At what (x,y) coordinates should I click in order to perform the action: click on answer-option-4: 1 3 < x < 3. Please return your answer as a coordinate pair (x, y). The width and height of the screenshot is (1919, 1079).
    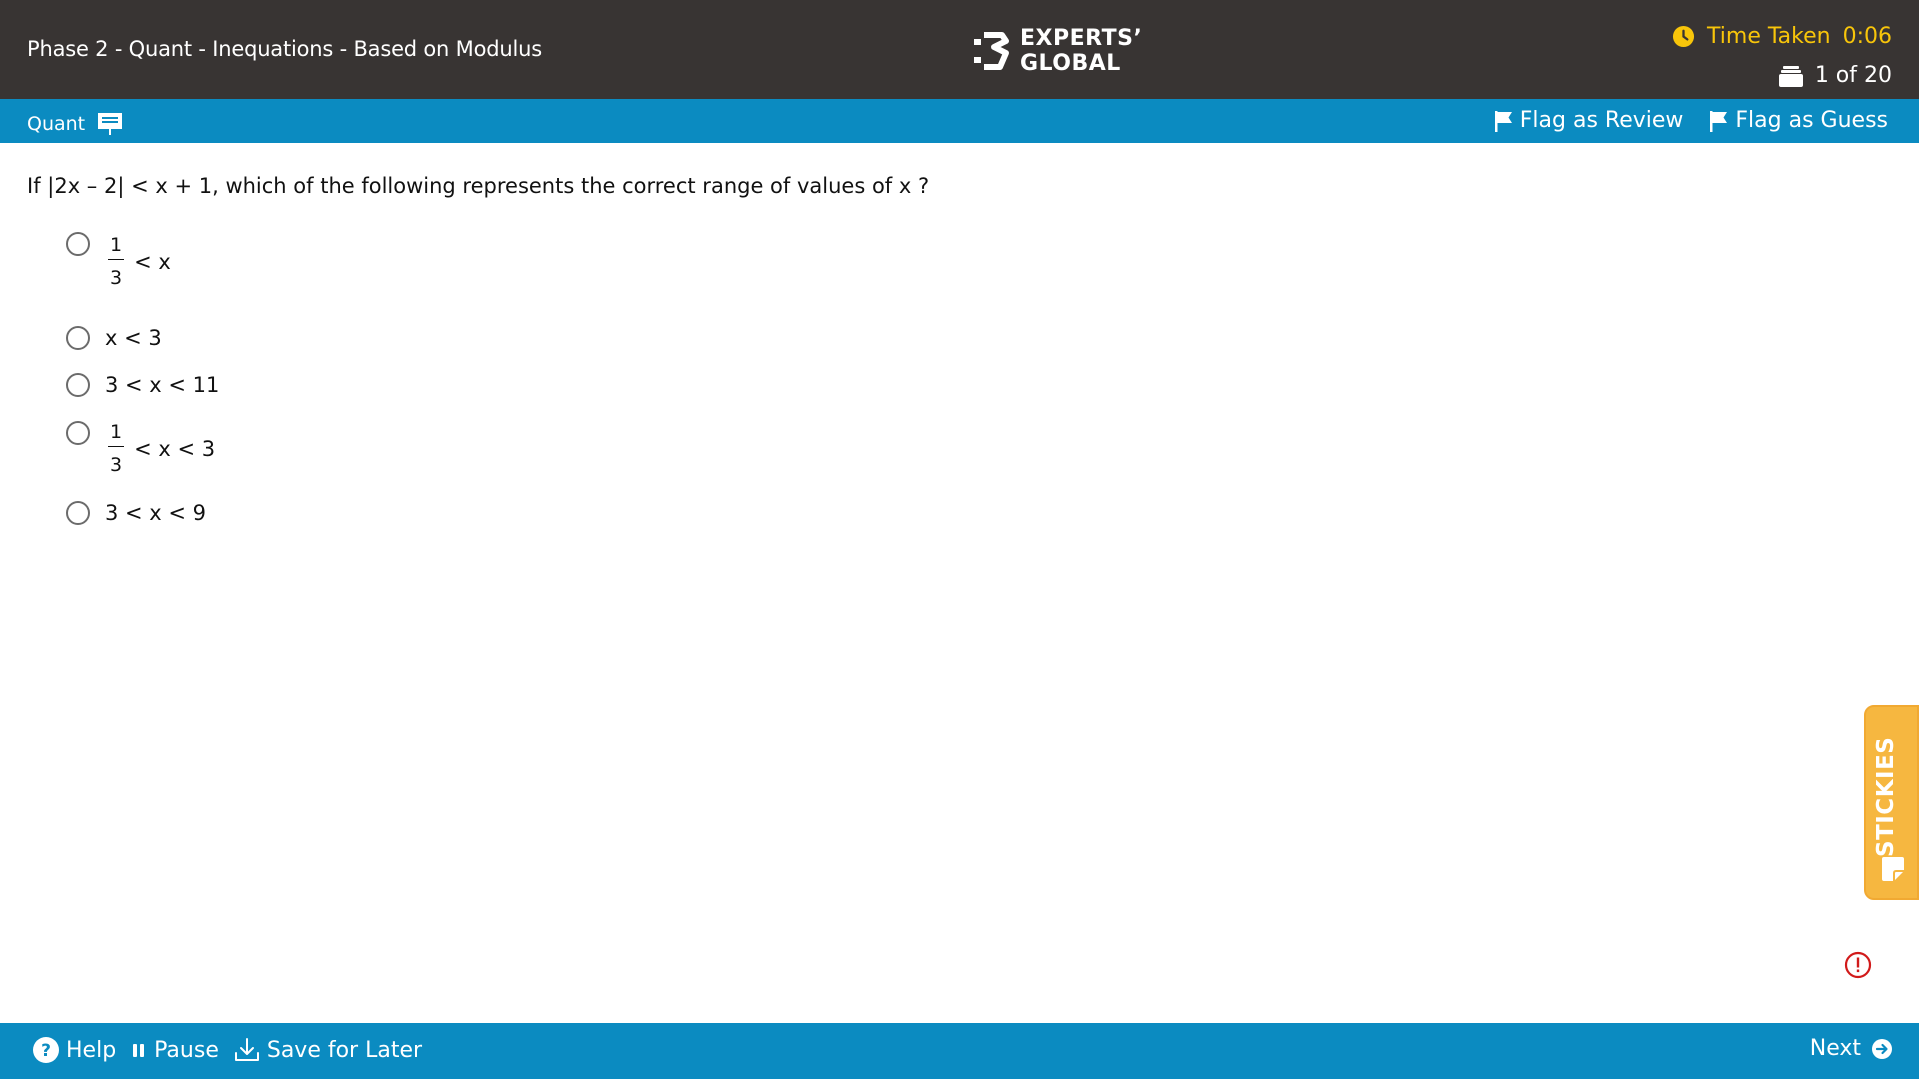
    Looking at the image, I should click on (142, 451).